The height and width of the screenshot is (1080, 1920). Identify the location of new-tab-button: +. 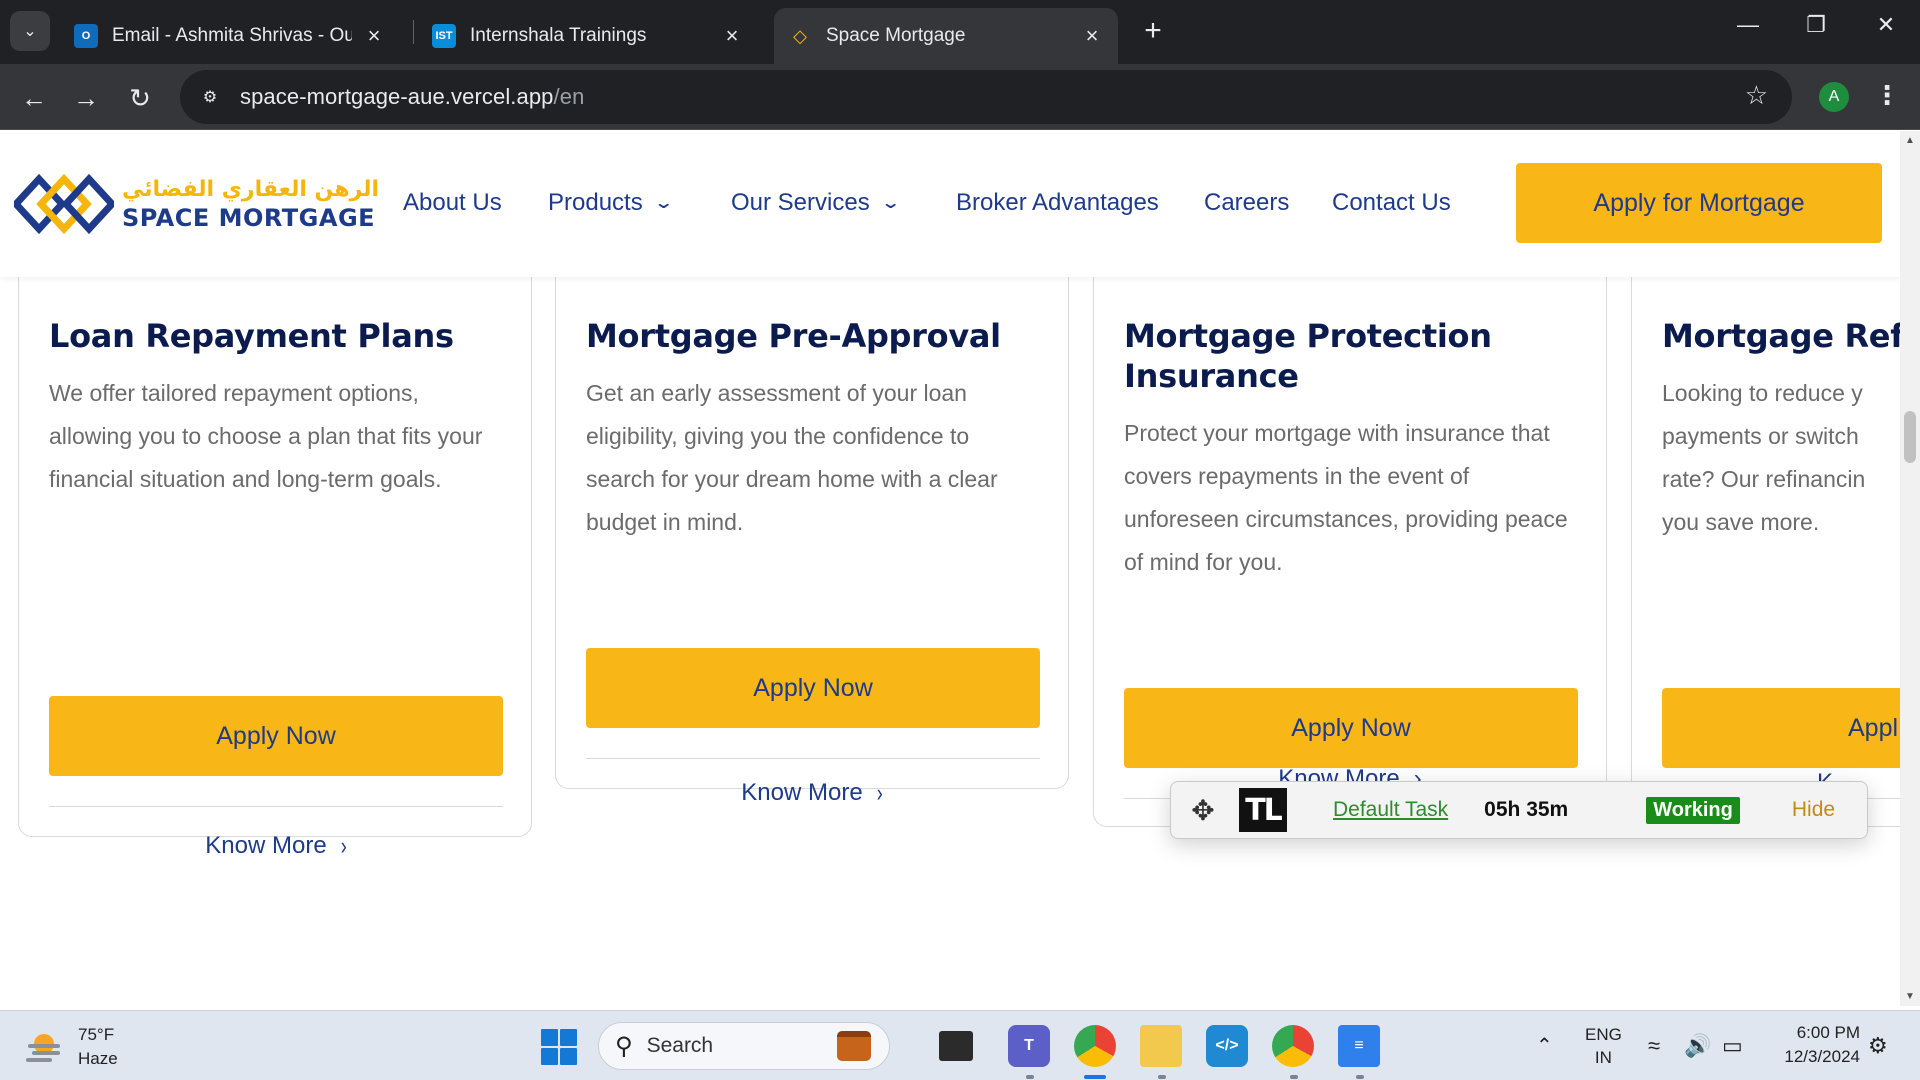
(1153, 31).